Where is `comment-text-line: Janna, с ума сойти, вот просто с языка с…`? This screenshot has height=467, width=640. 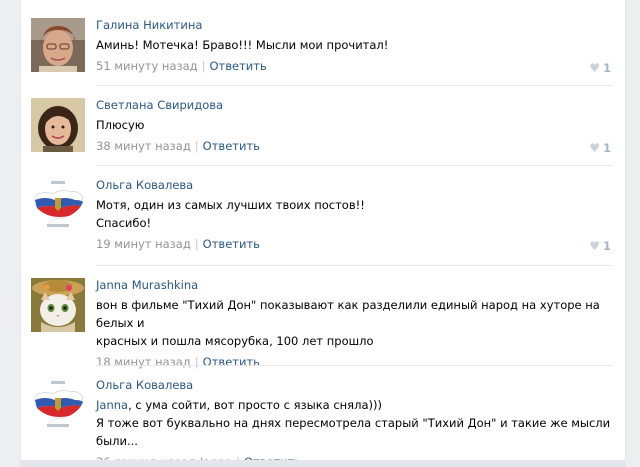
comment-text-line: Janna, с ума сойти, вот просто с языка с… is located at coordinates (354, 405).